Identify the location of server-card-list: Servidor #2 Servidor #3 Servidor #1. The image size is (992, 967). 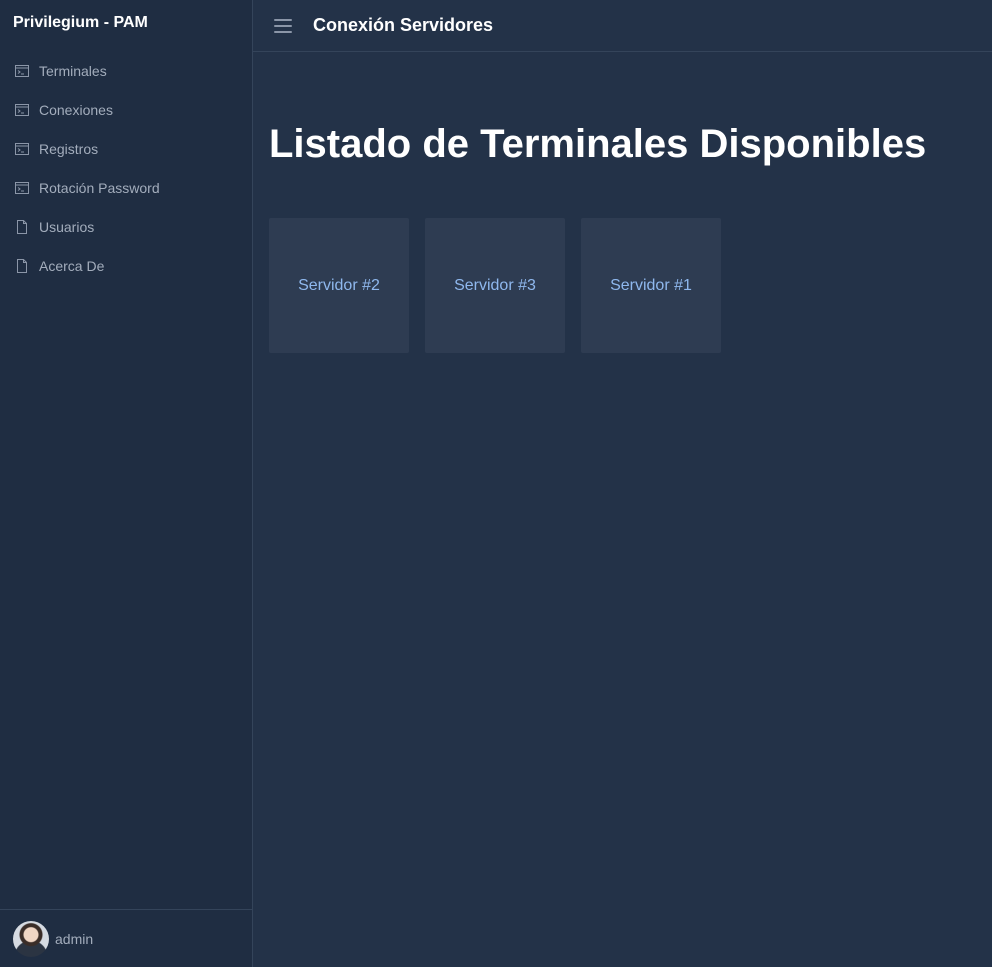
(503, 285).